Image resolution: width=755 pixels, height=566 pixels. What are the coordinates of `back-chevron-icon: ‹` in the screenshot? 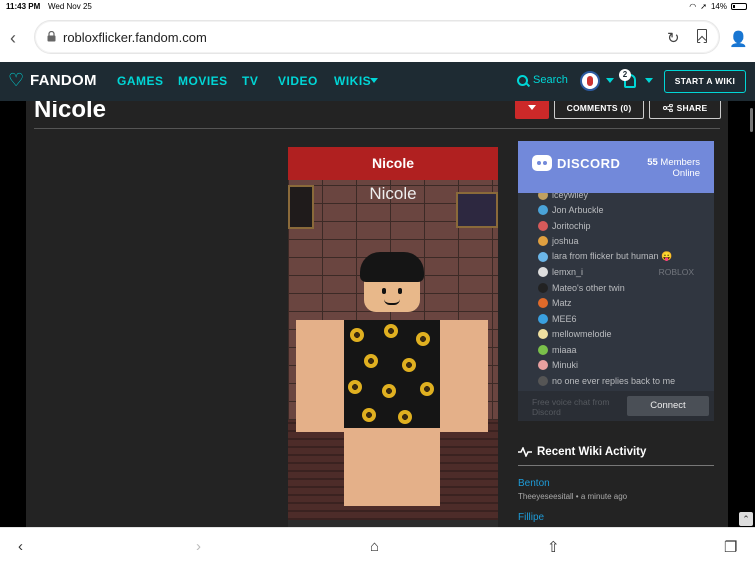 It's located at (13, 38).